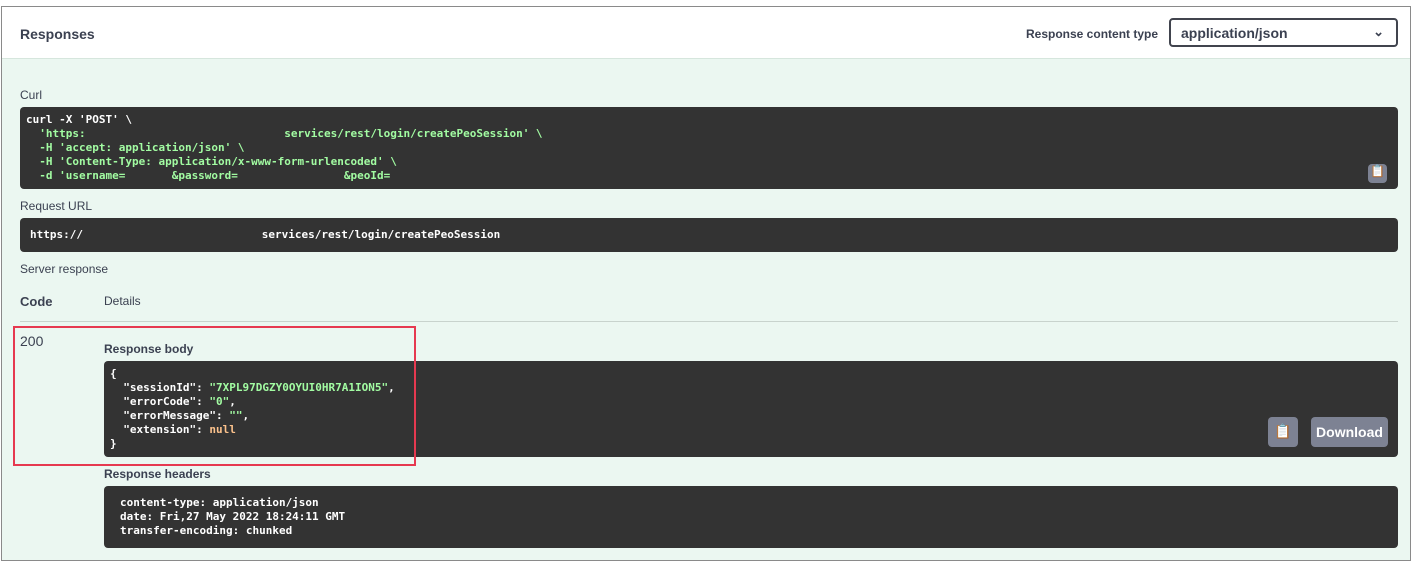 This screenshot has width=1415, height=566. What do you see at coordinates (1378, 31) in the screenshot?
I see `chevron-down-icon: ⌄` at bounding box center [1378, 31].